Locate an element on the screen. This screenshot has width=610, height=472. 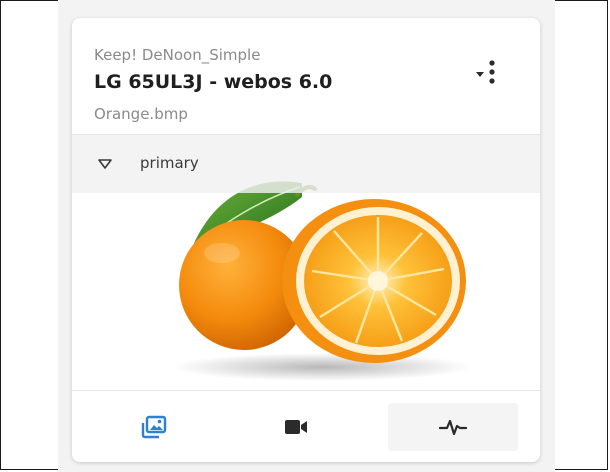
file-name: Orange.bmp is located at coordinates (141, 114).